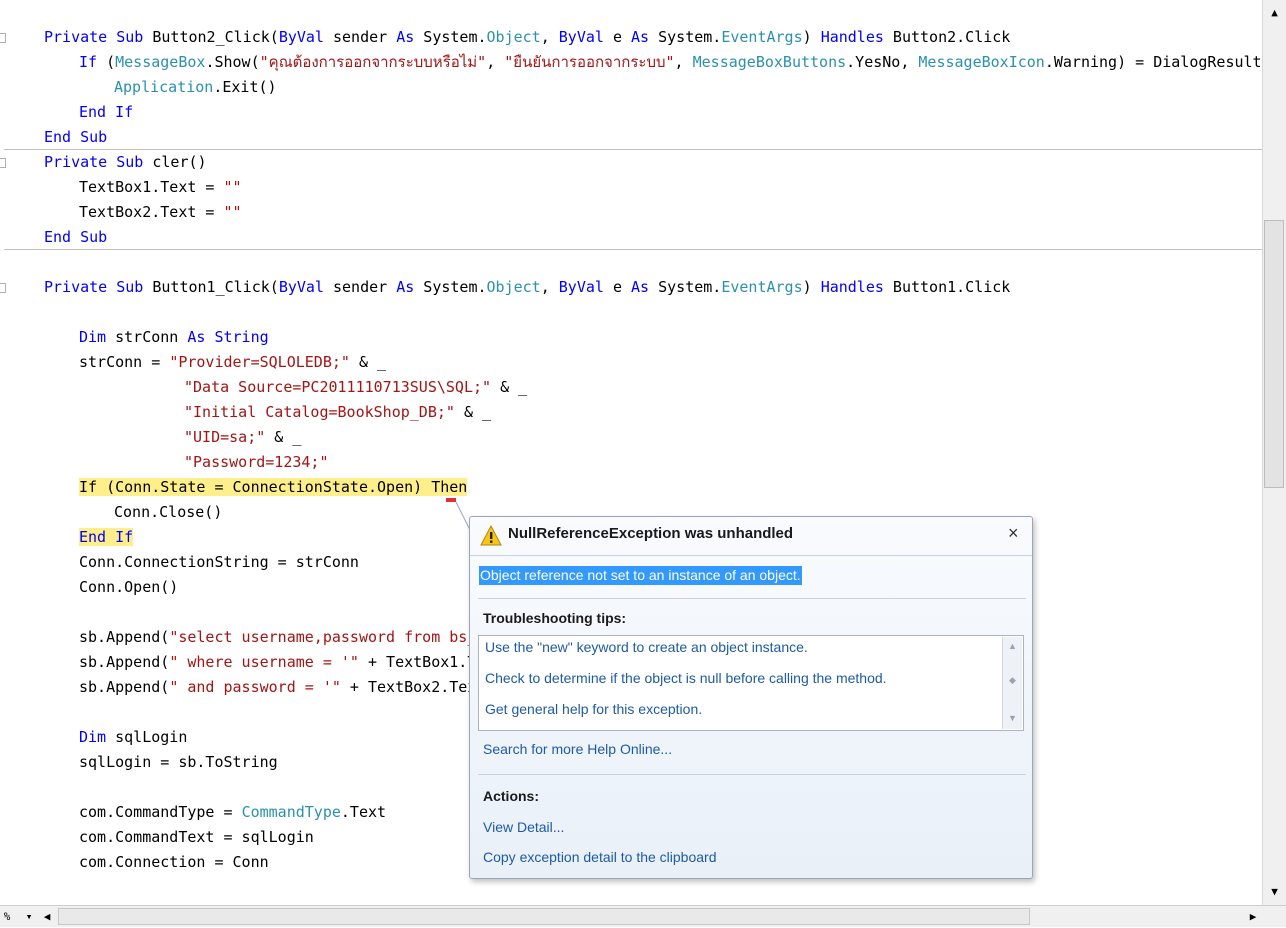 Image resolution: width=1286 pixels, height=928 pixels. Describe the element at coordinates (47, 917) in the screenshot. I see `scroll-left-icon: ◀` at that location.